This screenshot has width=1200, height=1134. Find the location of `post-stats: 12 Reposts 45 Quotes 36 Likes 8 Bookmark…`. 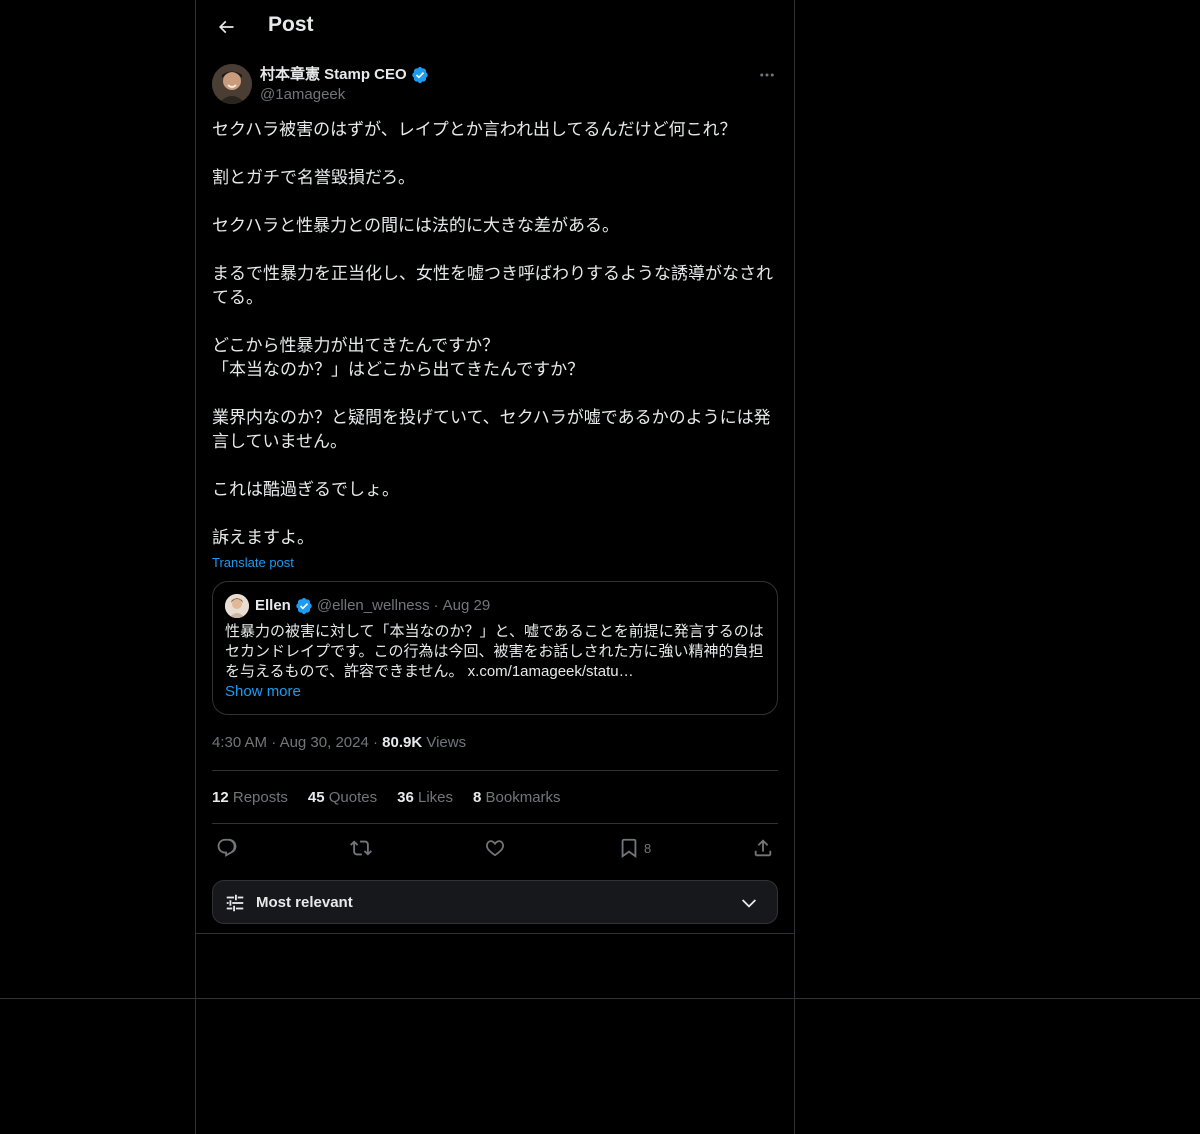

post-stats: 12 Reposts 45 Quotes 36 Likes 8 Bookmark… is located at coordinates (495, 797).